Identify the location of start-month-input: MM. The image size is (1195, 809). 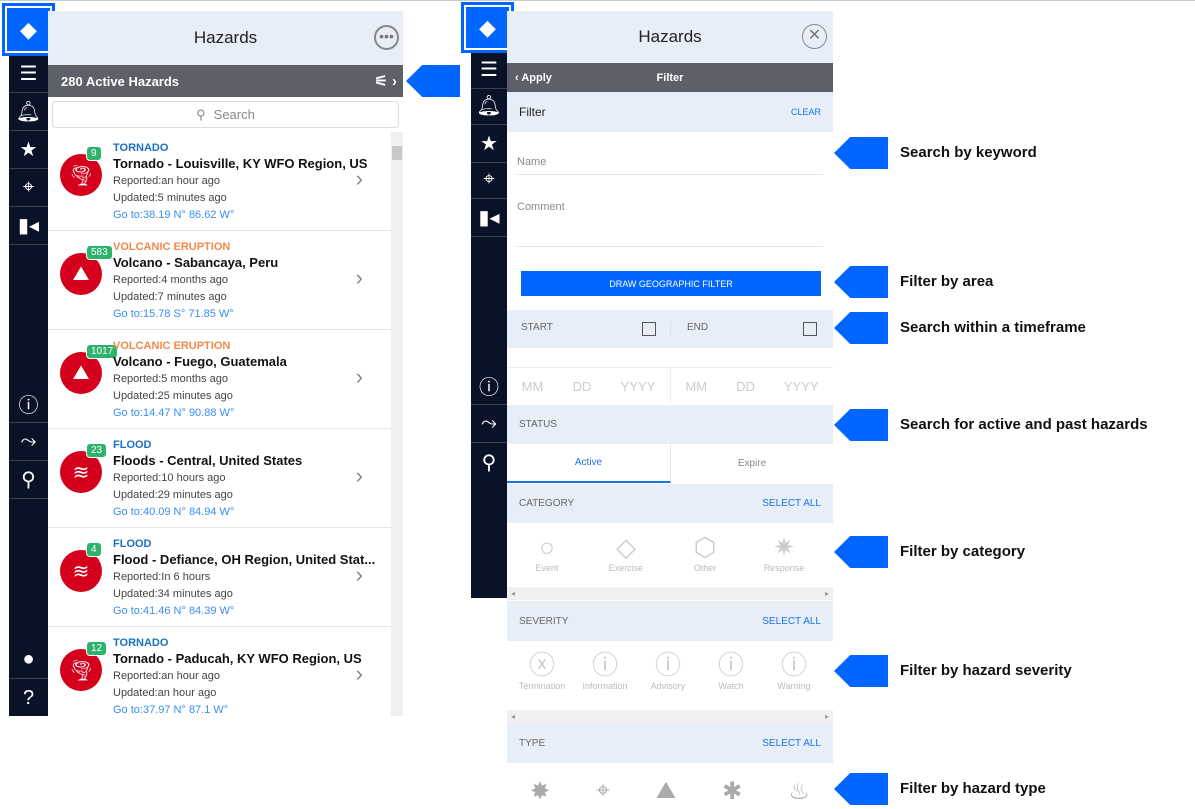
(533, 386).